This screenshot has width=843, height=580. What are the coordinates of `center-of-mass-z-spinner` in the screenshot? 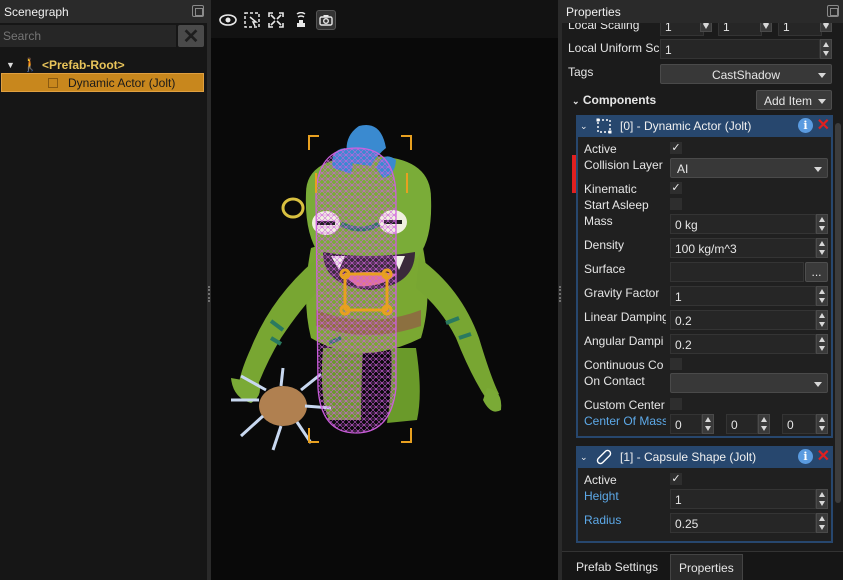 It's located at (822, 424).